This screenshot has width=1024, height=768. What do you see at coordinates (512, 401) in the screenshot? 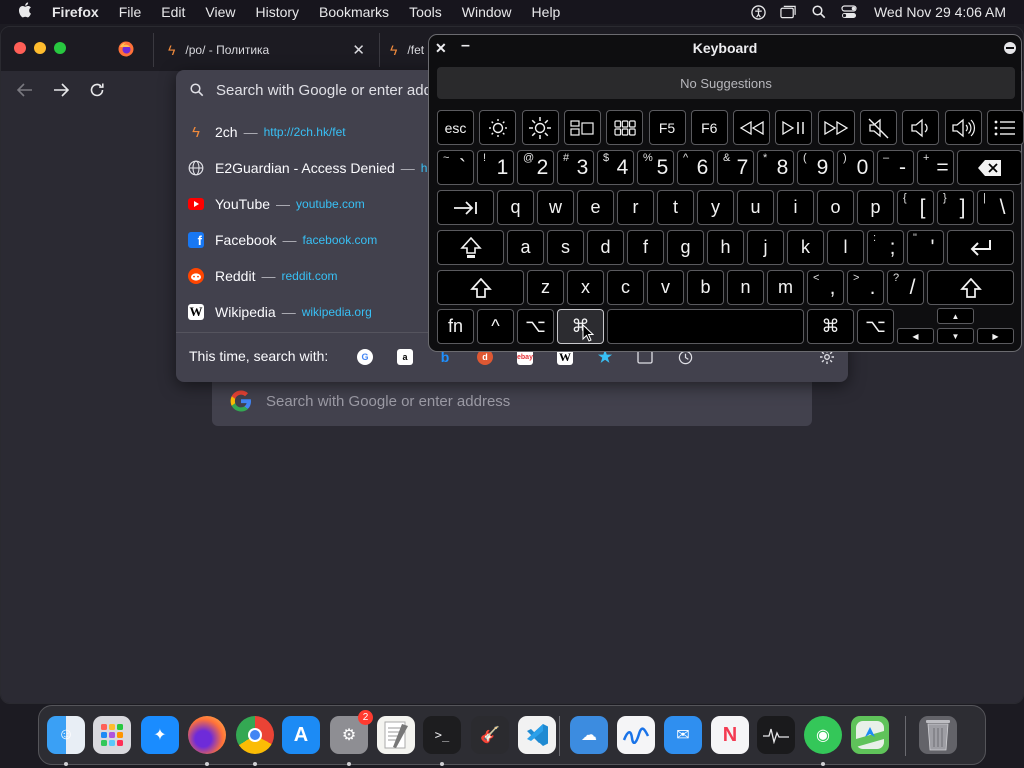
I see `home-search-box: Search with Google or enter address` at bounding box center [512, 401].